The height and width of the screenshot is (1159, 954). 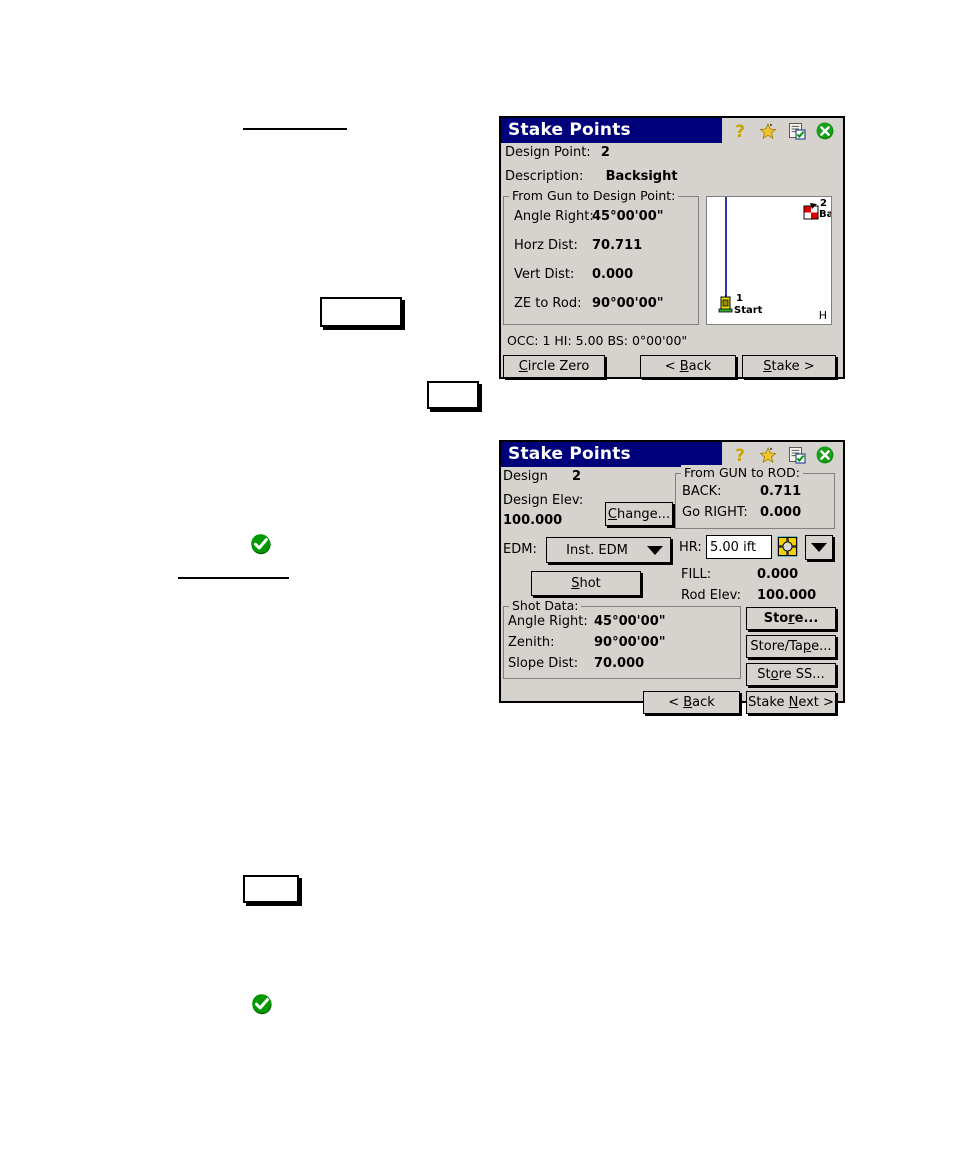 I want to click on map-backsight-line, so click(x=726, y=250).